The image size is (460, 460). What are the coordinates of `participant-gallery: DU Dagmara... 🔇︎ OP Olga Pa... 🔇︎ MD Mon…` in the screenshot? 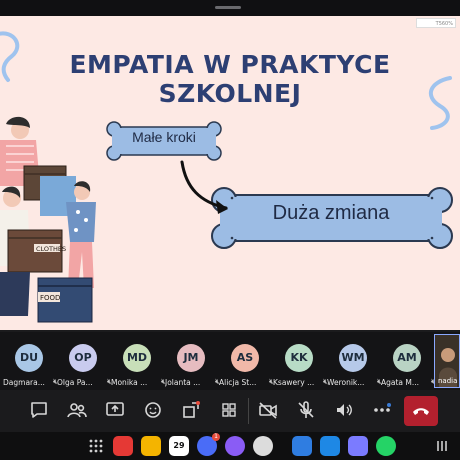 It's located at (230, 361).